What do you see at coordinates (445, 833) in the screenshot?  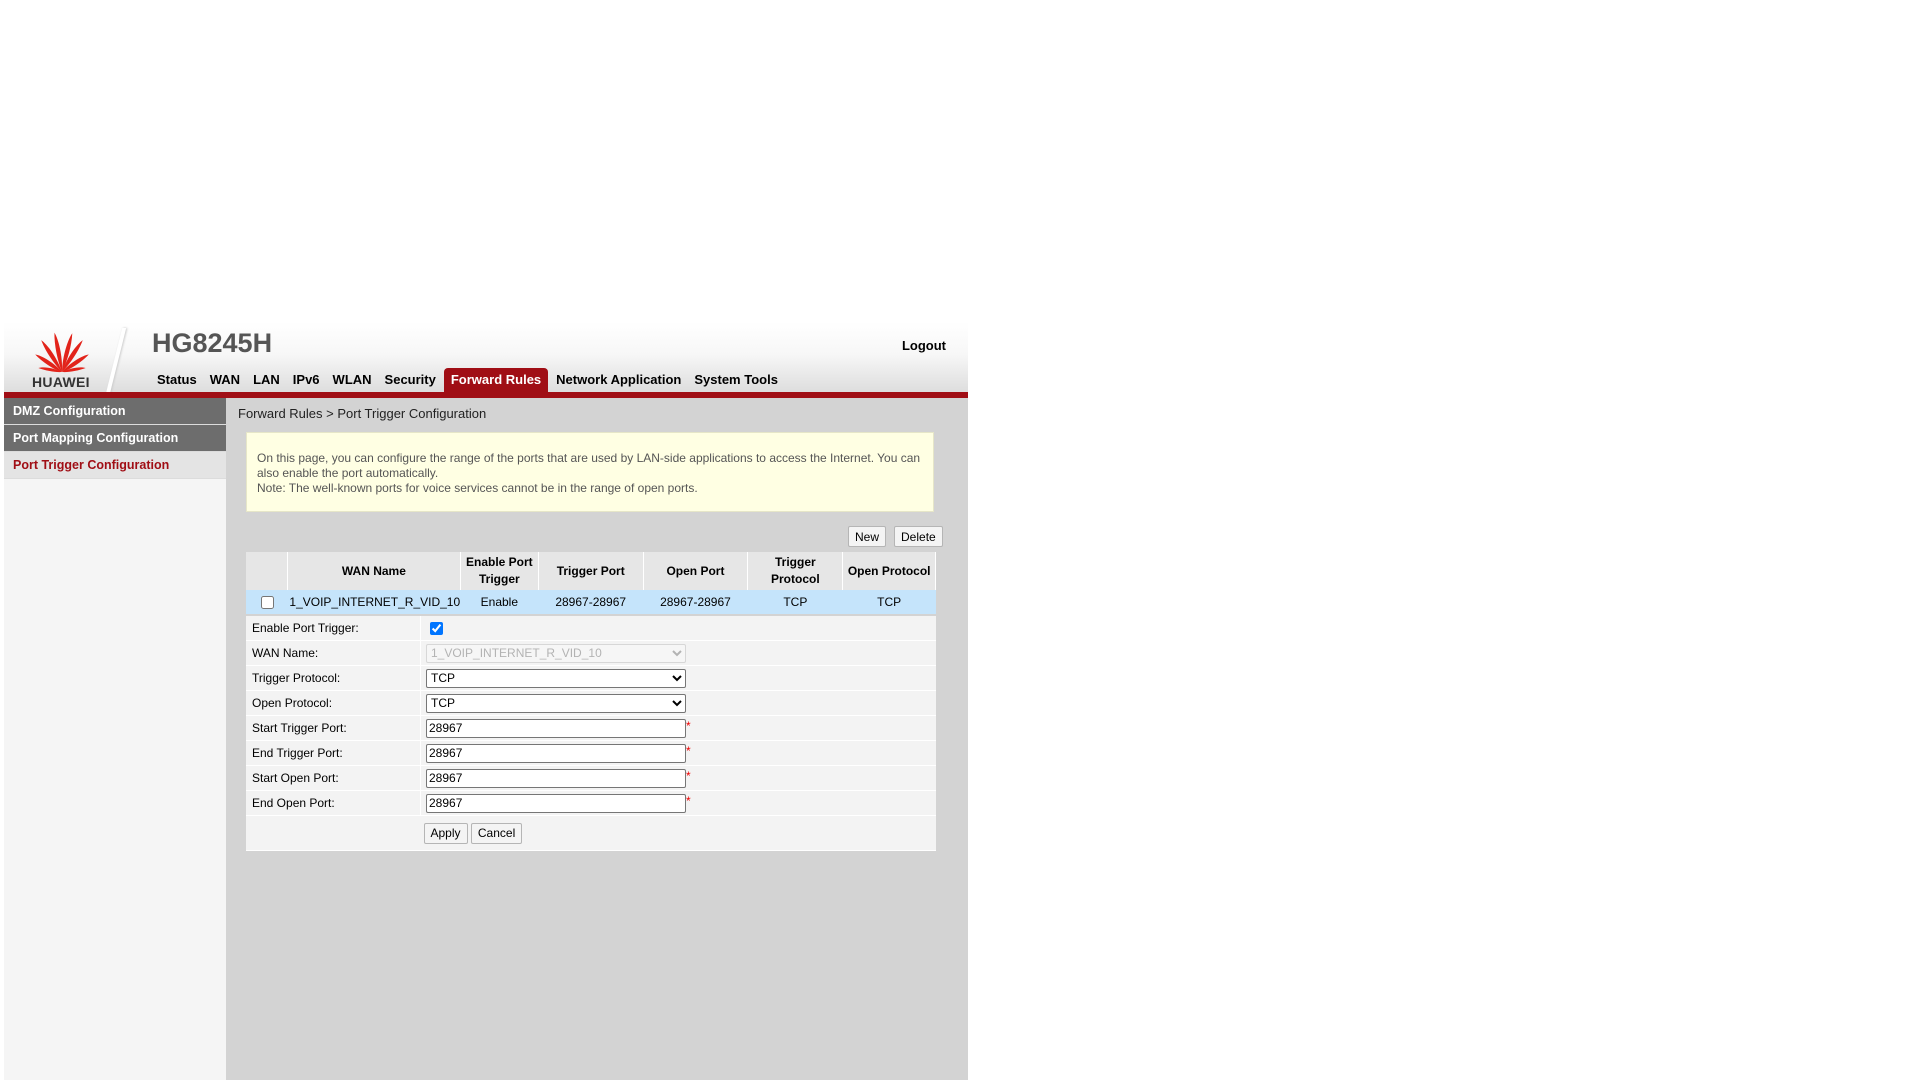 I see `apply-button: Apply` at bounding box center [445, 833].